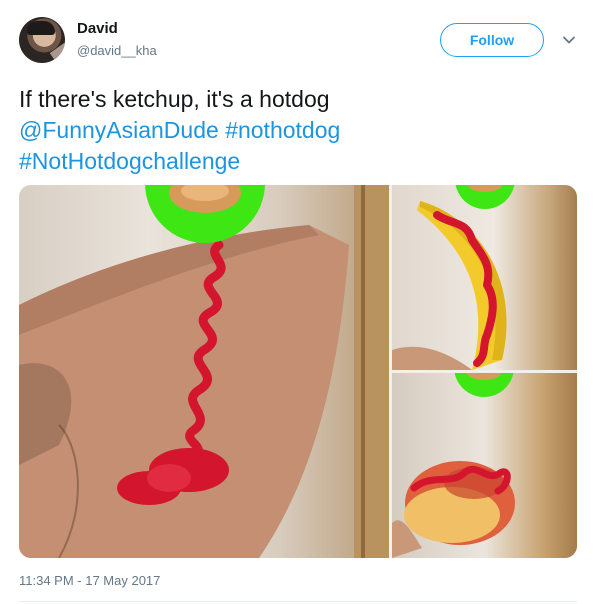  What do you see at coordinates (42, 40) in the screenshot?
I see `avatar` at bounding box center [42, 40].